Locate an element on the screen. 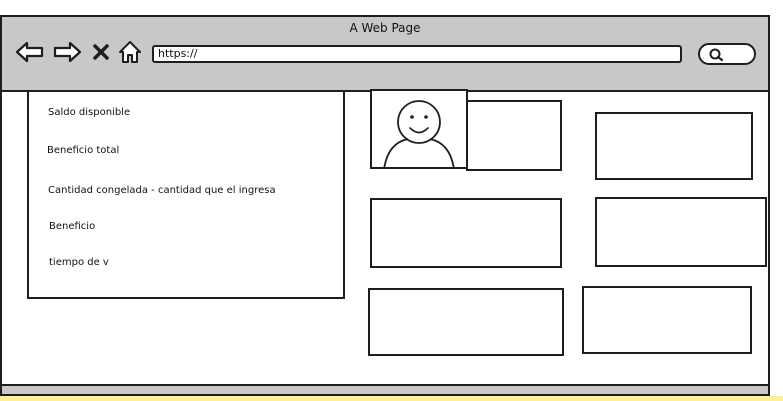  status-bar is located at coordinates (385, 389).